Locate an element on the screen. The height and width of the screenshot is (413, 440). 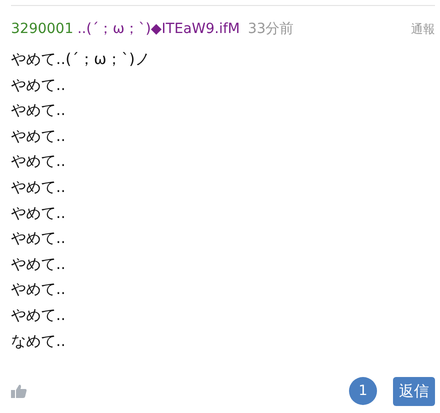
post-number: 3290001 is located at coordinates (42, 29).